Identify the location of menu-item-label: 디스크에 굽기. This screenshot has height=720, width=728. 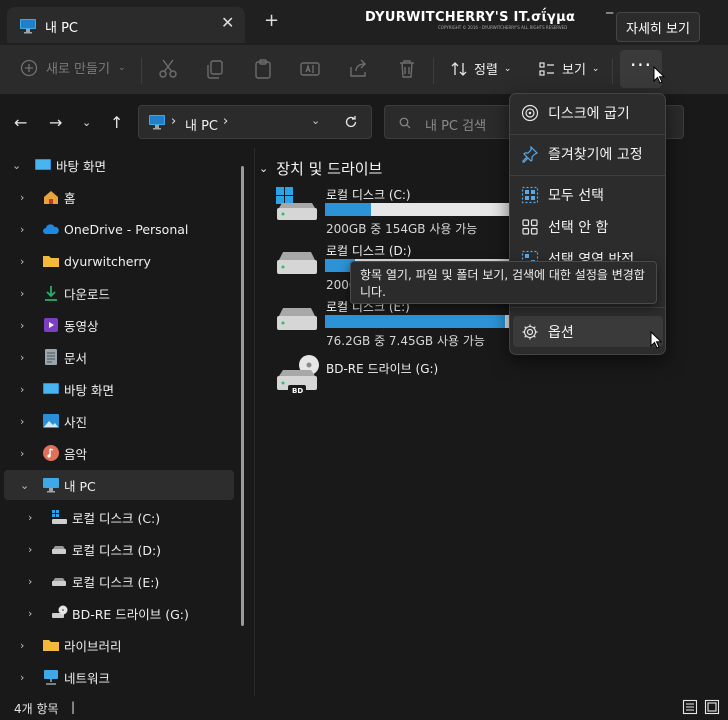
(589, 113).